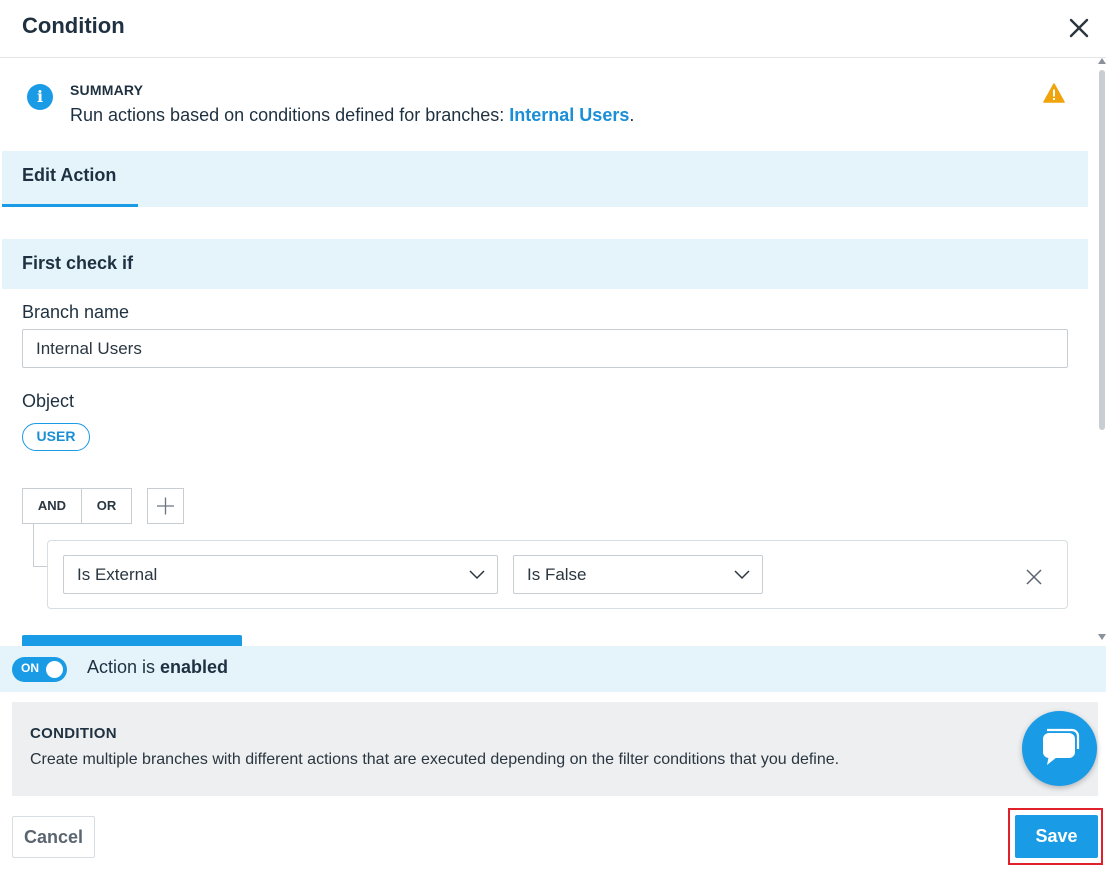 The image size is (1106, 871). What do you see at coordinates (76, 312) in the screenshot?
I see `branch-name-label: Branch name` at bounding box center [76, 312].